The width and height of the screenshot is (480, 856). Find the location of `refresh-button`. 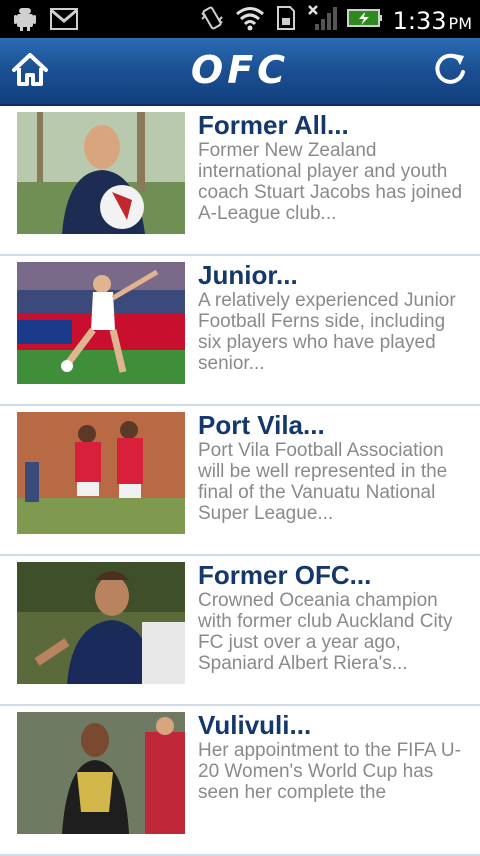

refresh-button is located at coordinates (450, 70).